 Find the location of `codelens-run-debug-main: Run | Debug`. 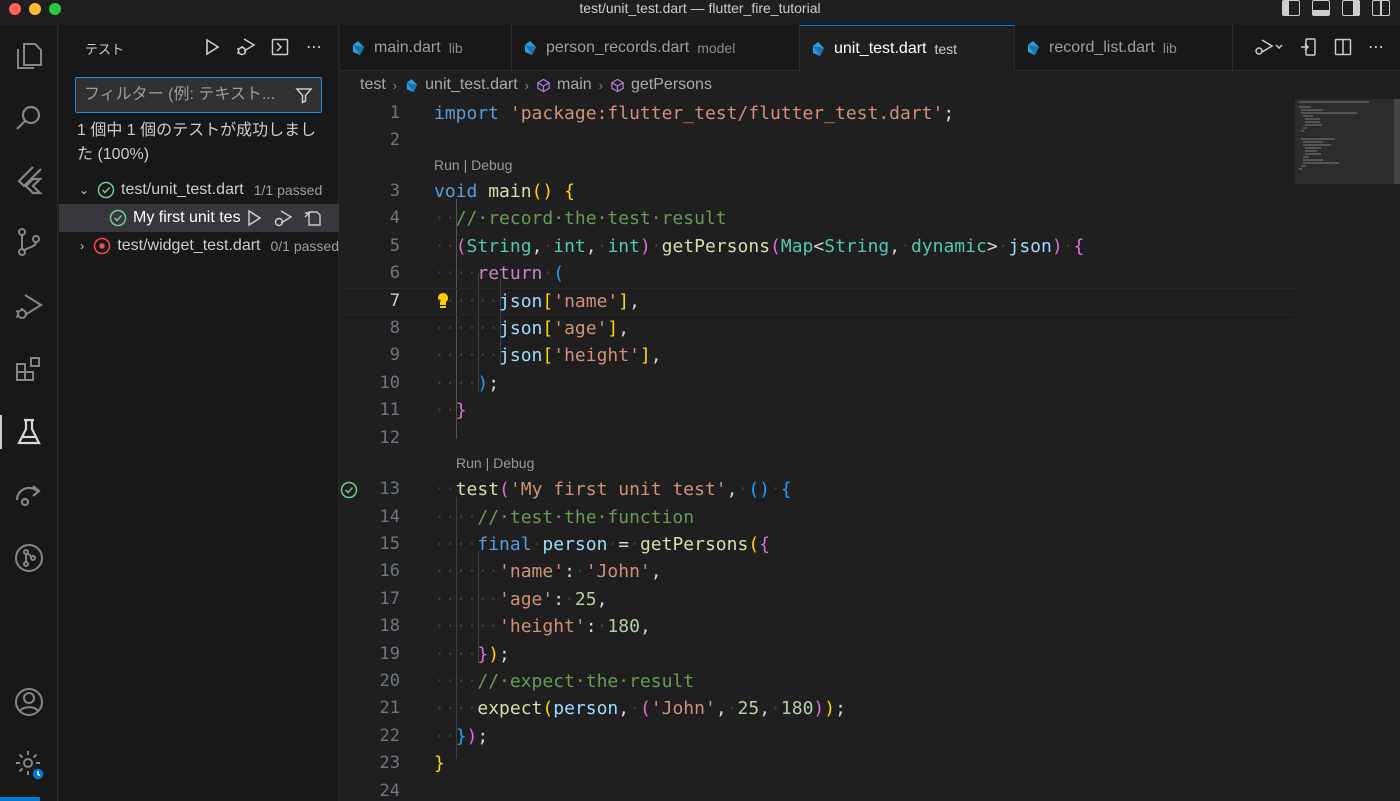

codelens-run-debug-main: Run | Debug is located at coordinates (473, 165).